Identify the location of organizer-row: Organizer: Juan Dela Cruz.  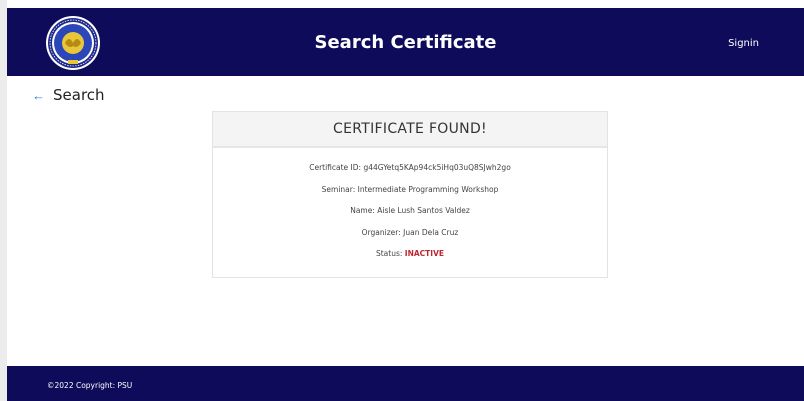
(410, 238).